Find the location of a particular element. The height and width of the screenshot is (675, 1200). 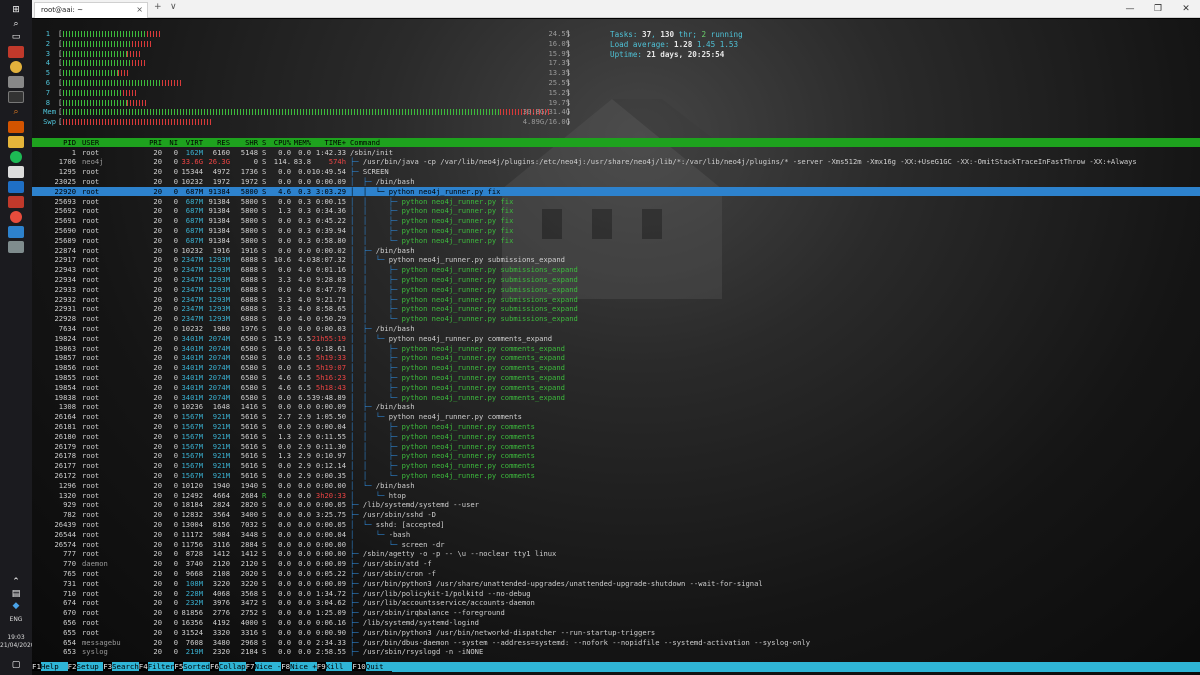

close-button: ✕ is located at coordinates (1186, 9).